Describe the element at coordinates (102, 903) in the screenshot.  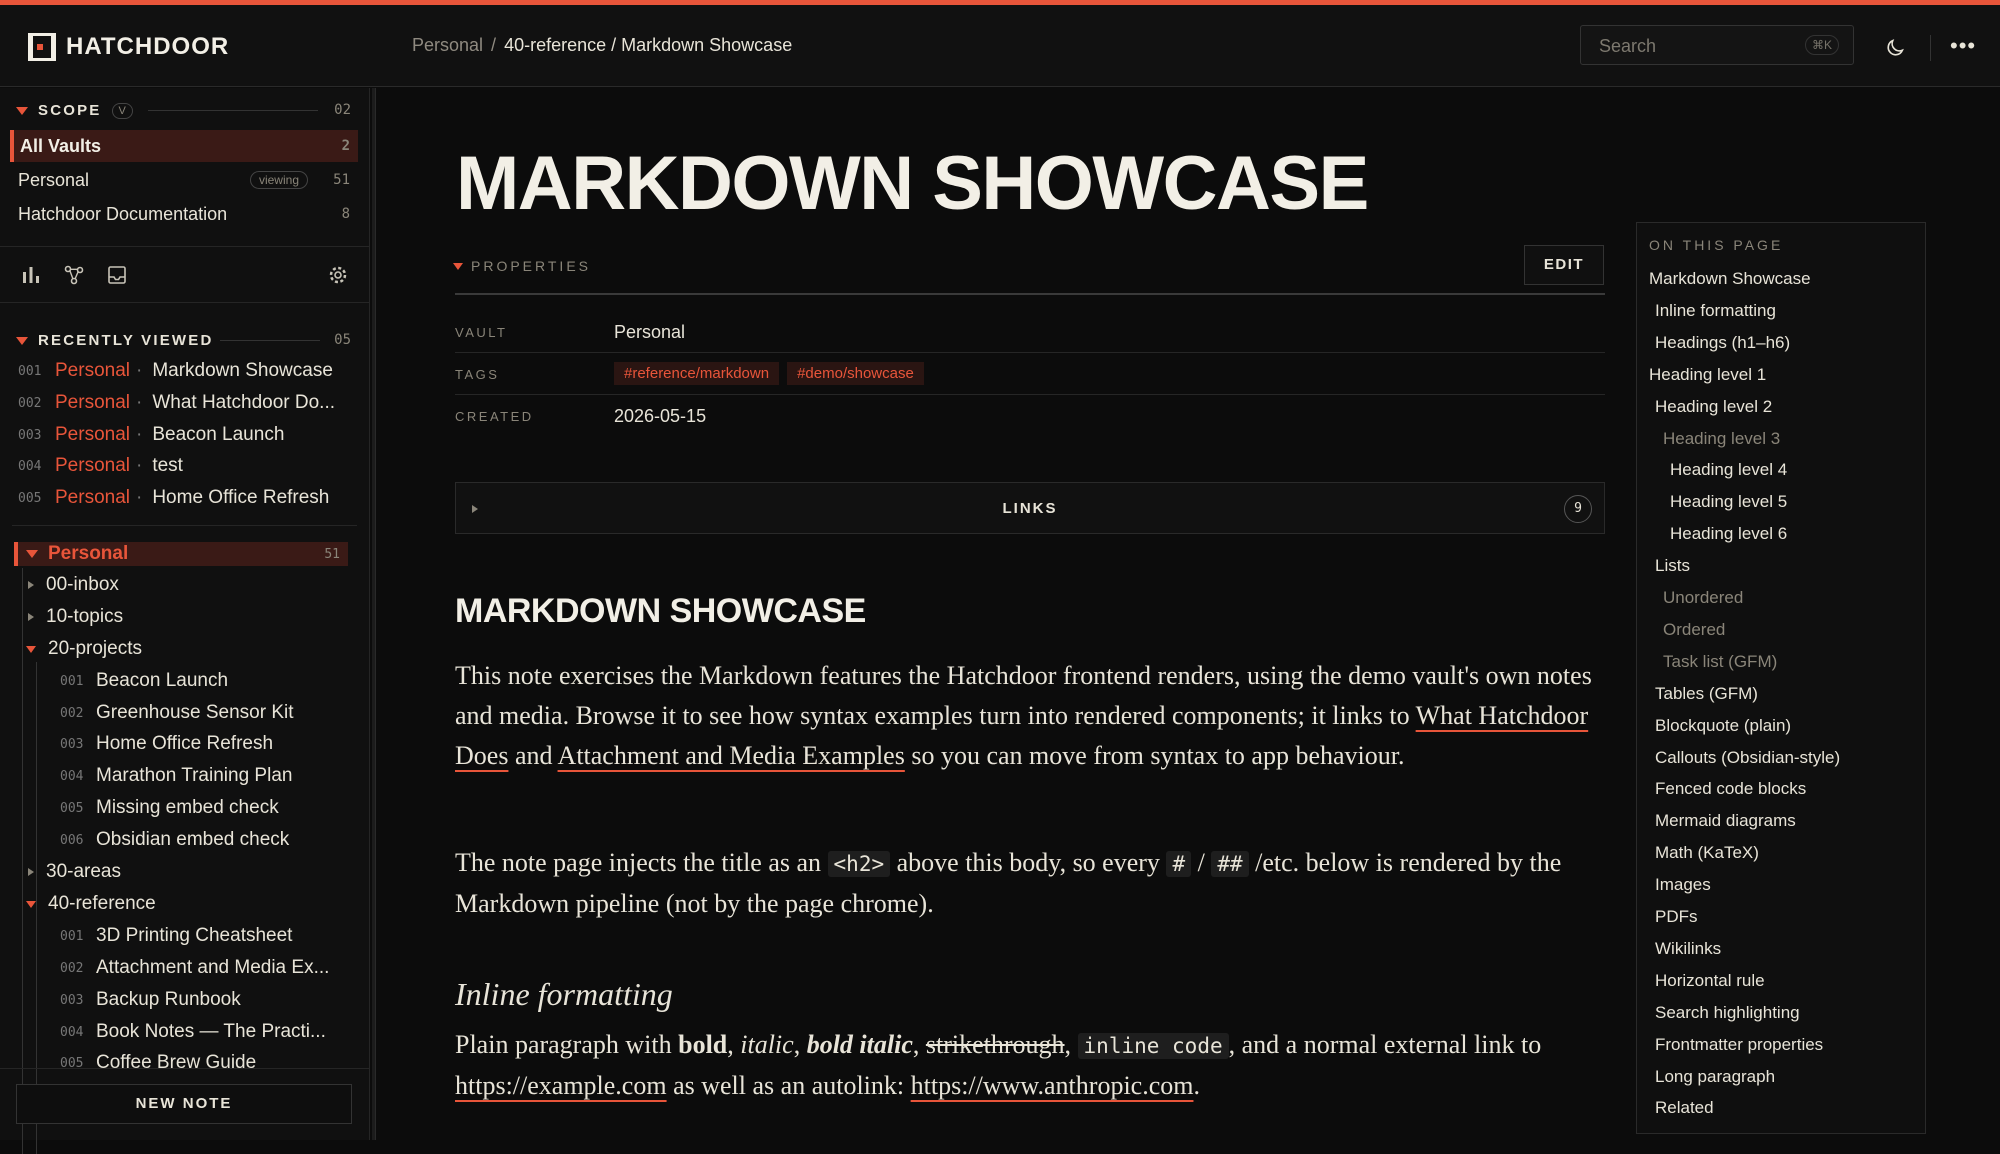
I see `folder-label: 40-reference` at that location.